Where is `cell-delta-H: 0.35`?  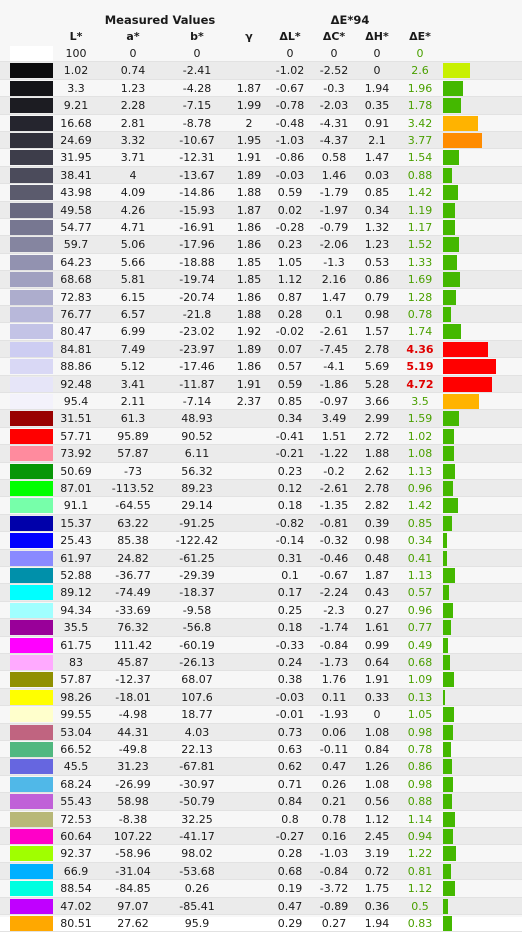 cell-delta-H: 0.35 is located at coordinates (377, 106).